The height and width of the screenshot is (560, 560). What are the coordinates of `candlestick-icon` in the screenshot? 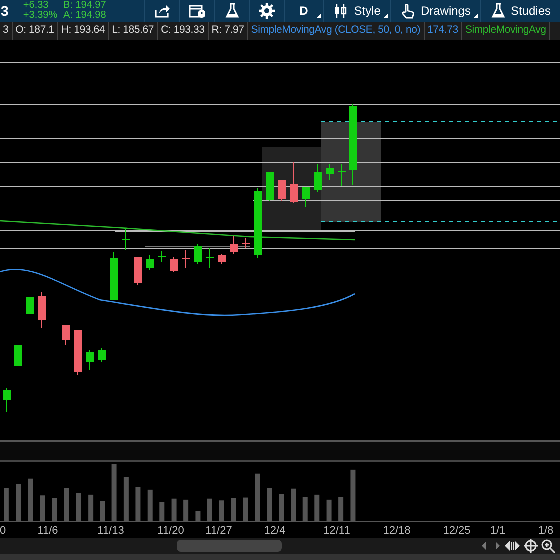 It's located at (341, 11).